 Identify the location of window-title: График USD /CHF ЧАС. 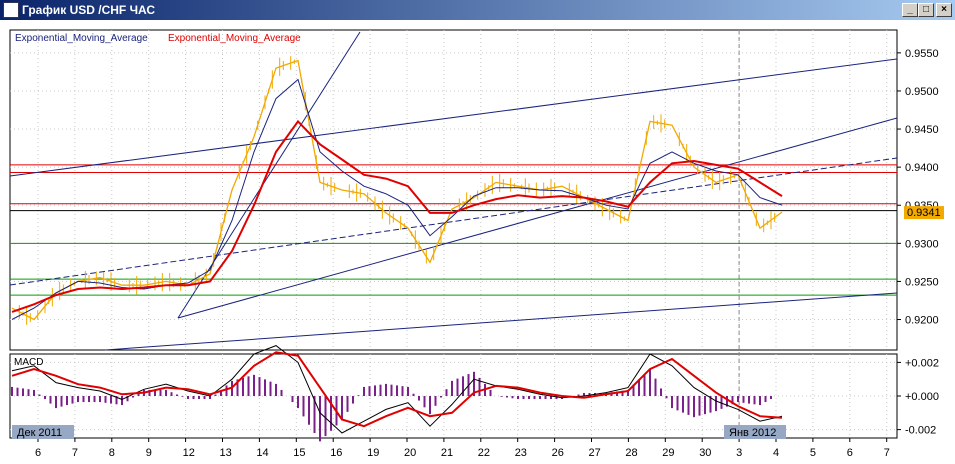
(89, 10).